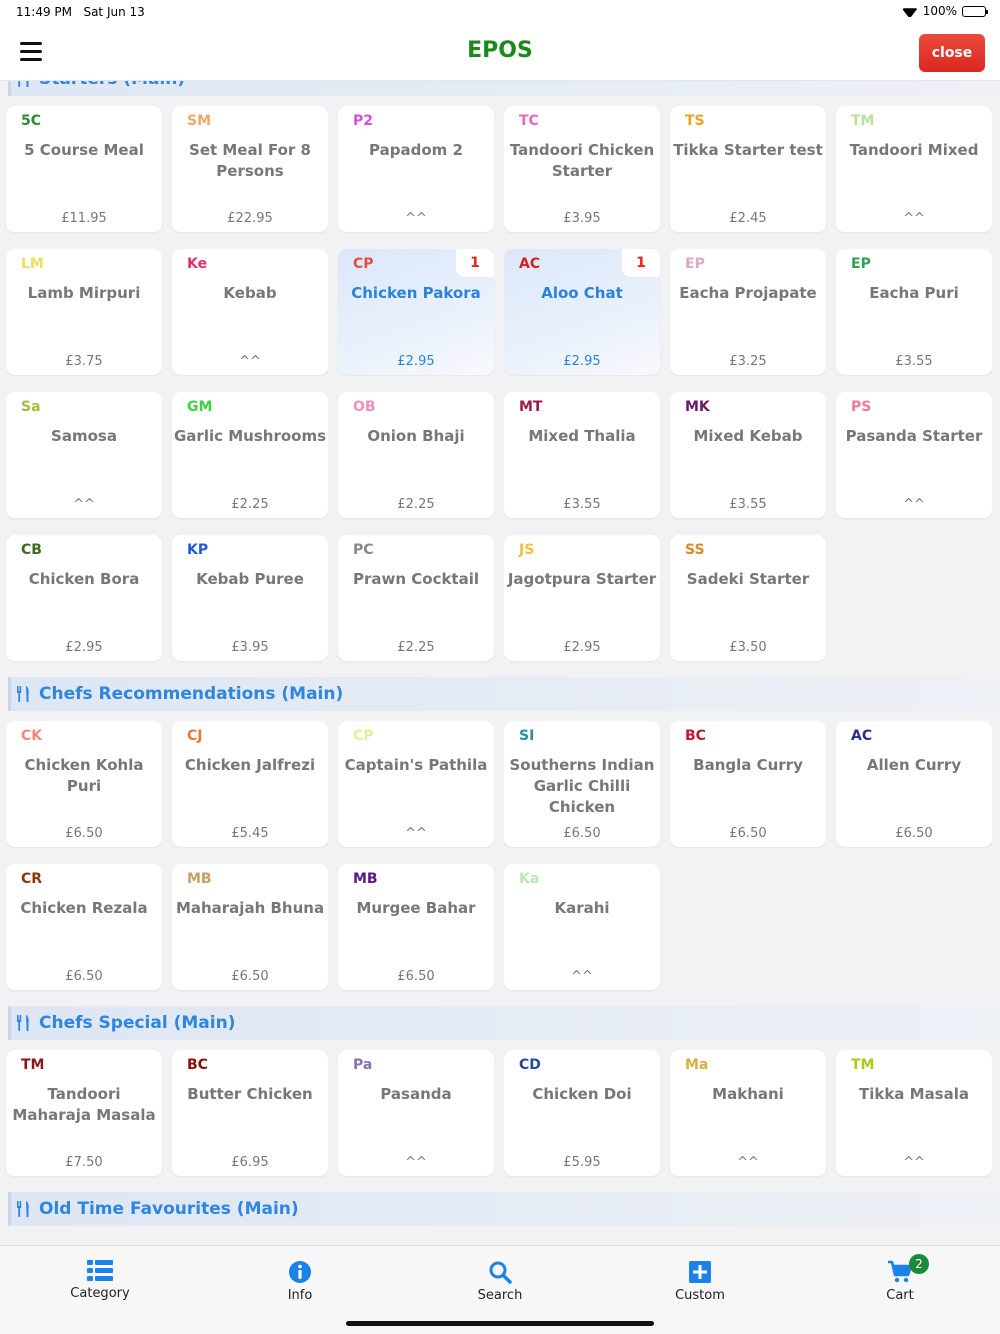  What do you see at coordinates (914, 455) in the screenshot?
I see `menu-item-card: PS Pasanda Starter ^^` at bounding box center [914, 455].